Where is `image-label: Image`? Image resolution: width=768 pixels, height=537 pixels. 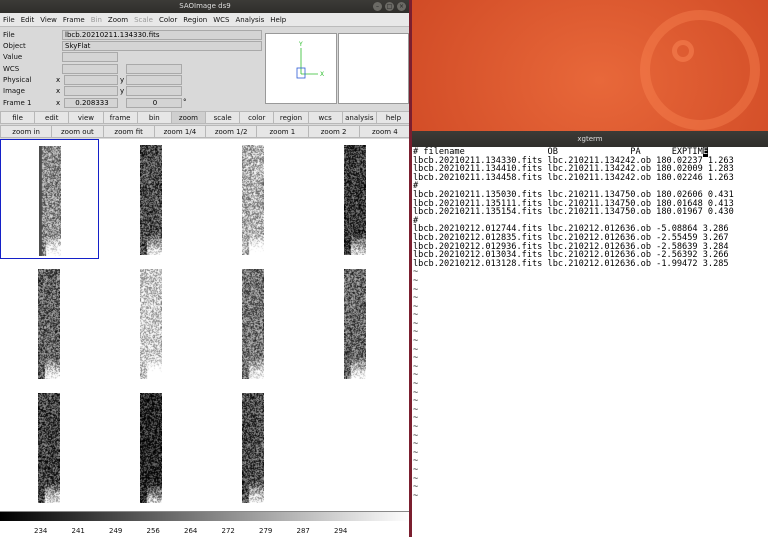
image-label: Image is located at coordinates (14, 91).